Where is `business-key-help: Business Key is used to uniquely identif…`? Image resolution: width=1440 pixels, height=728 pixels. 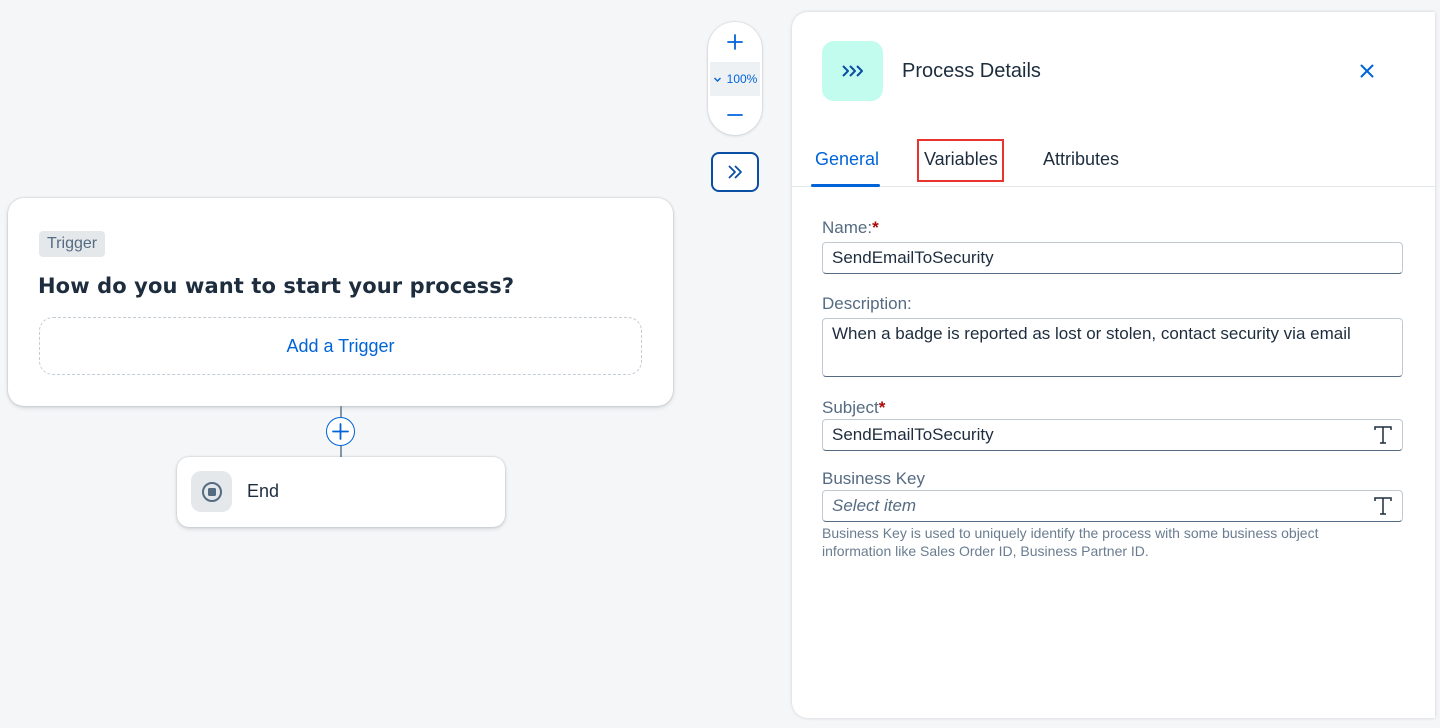
business-key-help: Business Key is used to uniquely identif… is located at coordinates (1070, 542).